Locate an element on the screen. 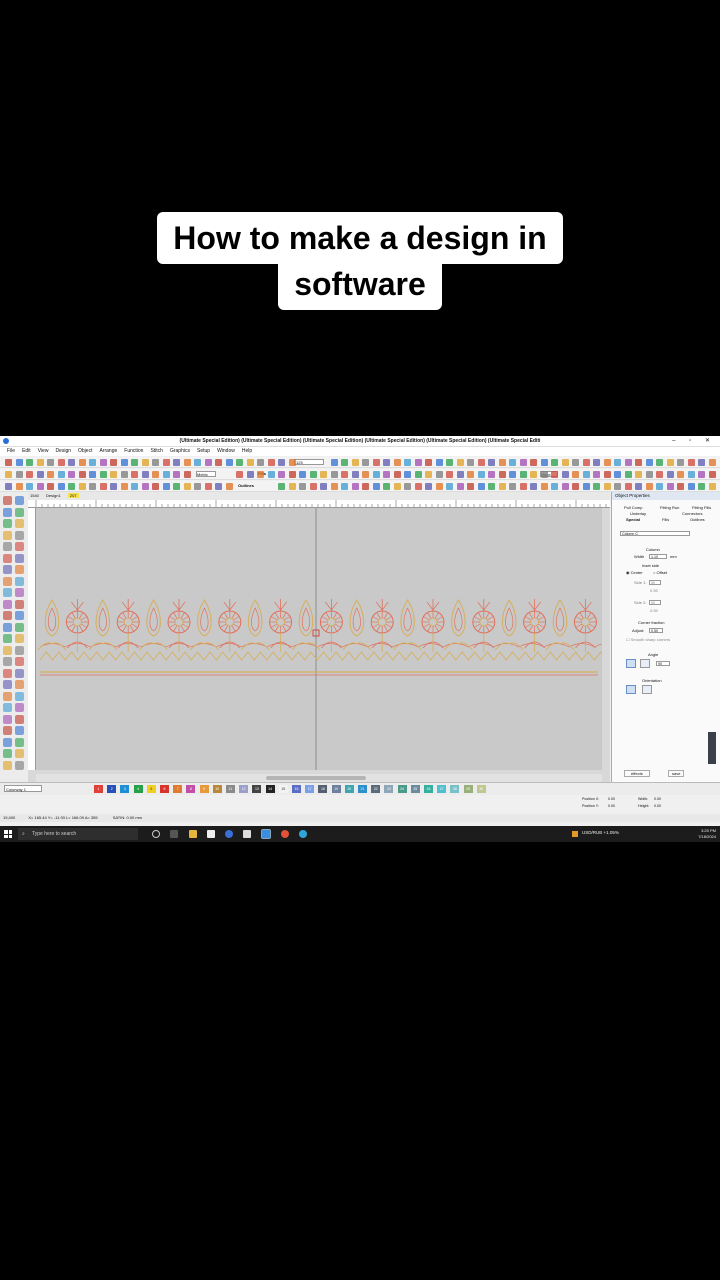 This screenshot has width=720, height=1280. horizontal-scrollbar is located at coordinates (319, 778).